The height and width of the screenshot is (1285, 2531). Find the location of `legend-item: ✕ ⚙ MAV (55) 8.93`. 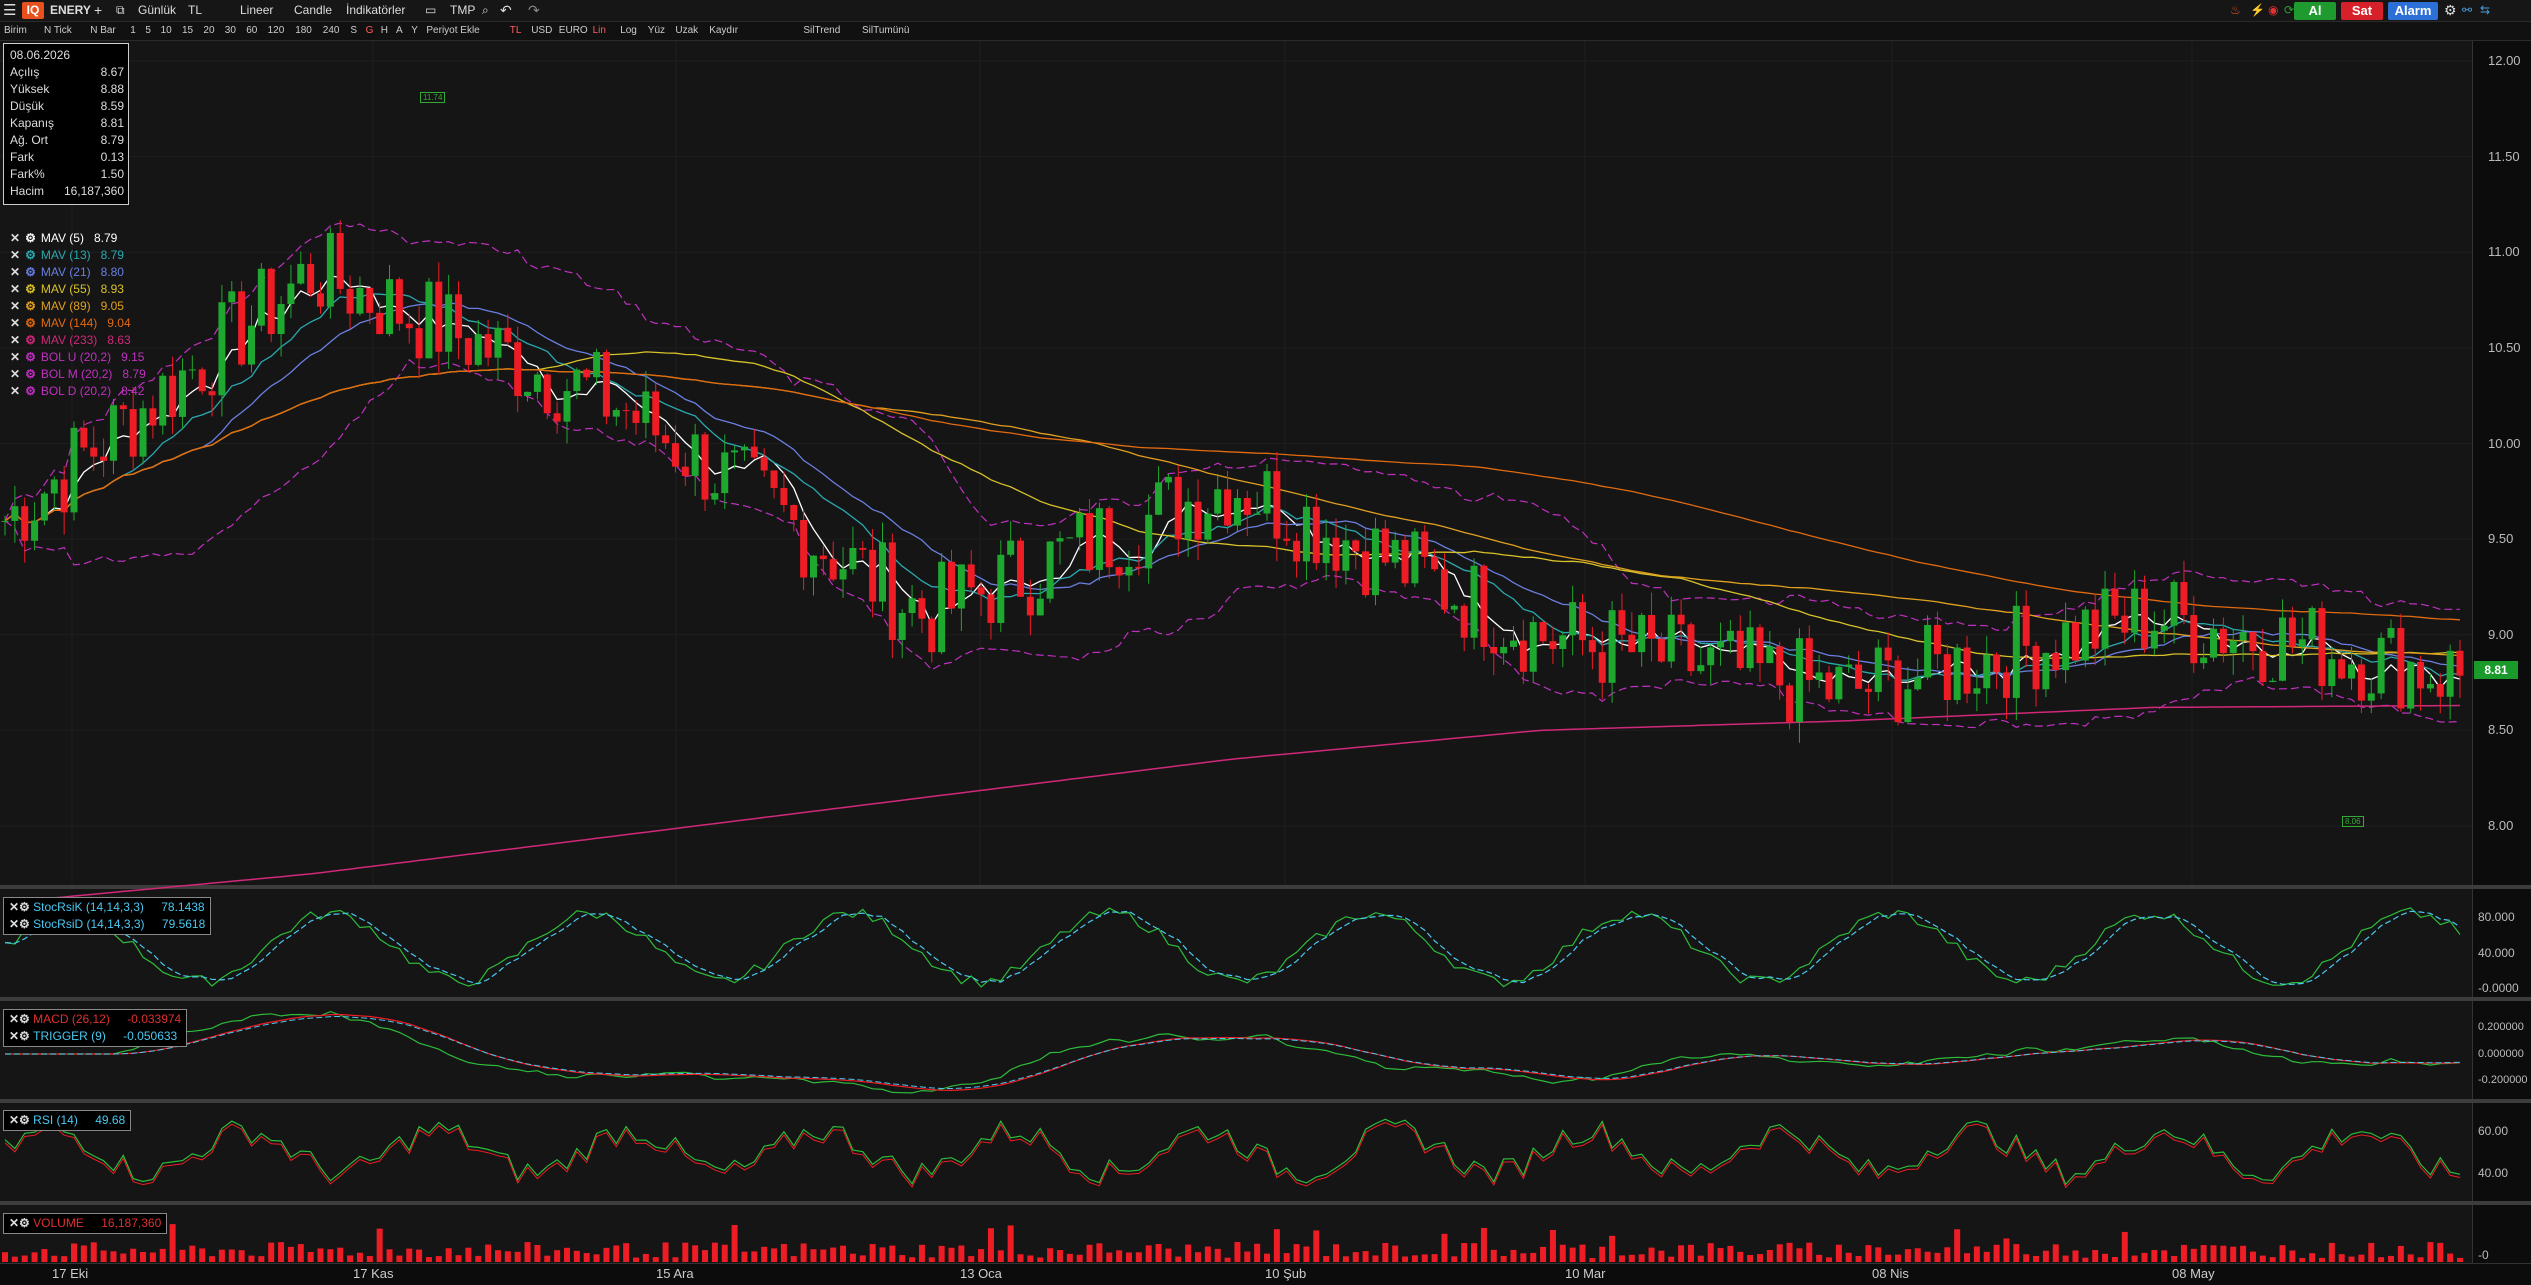

legend-item: ✕ ⚙ MAV (55) 8.93 is located at coordinates (67, 289).